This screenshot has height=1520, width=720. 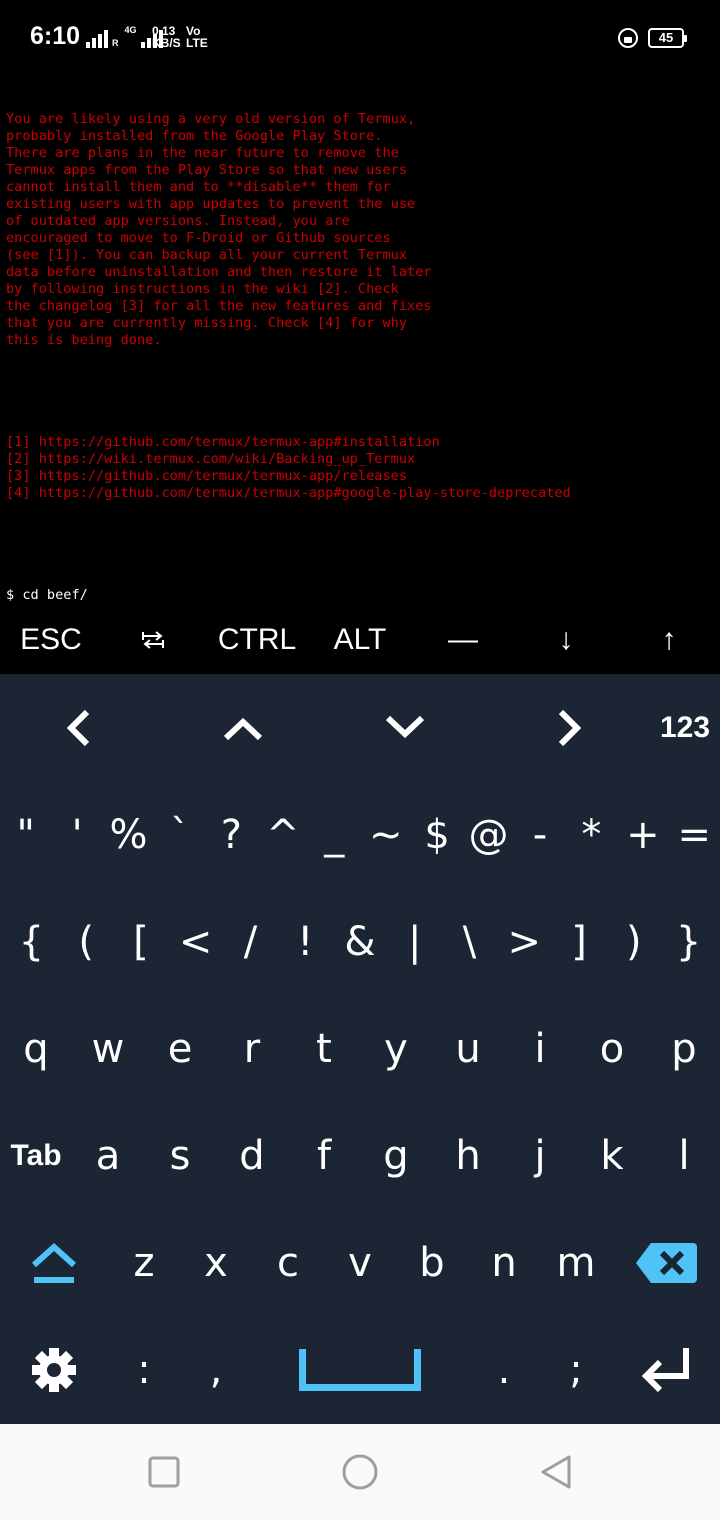 I want to click on letter-key: u, so click(x=468, y=1048).